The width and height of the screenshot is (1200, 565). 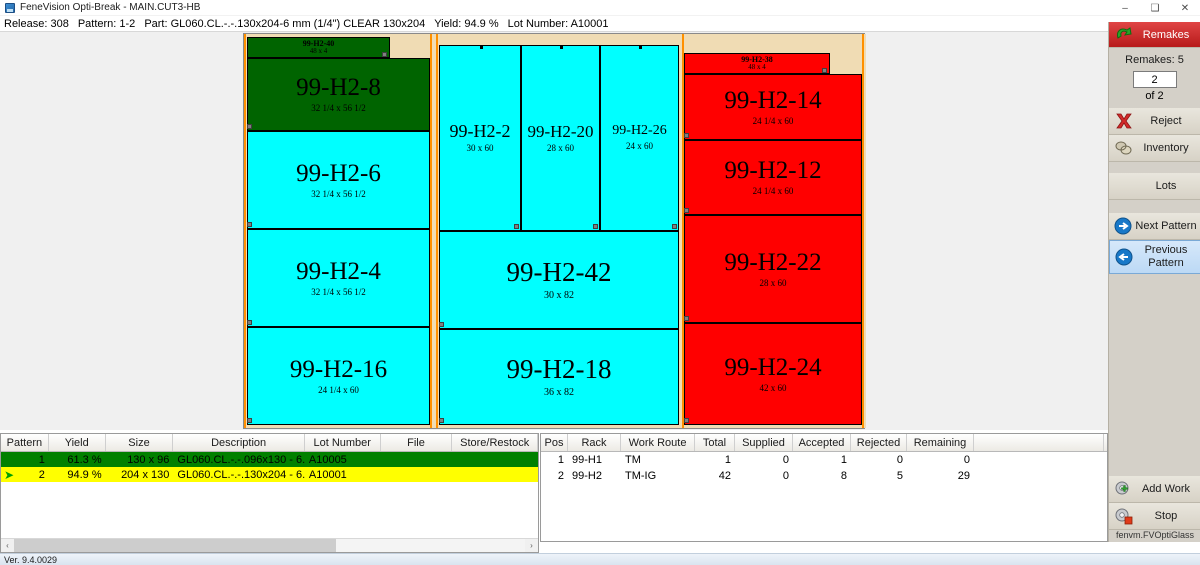 What do you see at coordinates (1124, 35) in the screenshot?
I see `undo-arrow-icon` at bounding box center [1124, 35].